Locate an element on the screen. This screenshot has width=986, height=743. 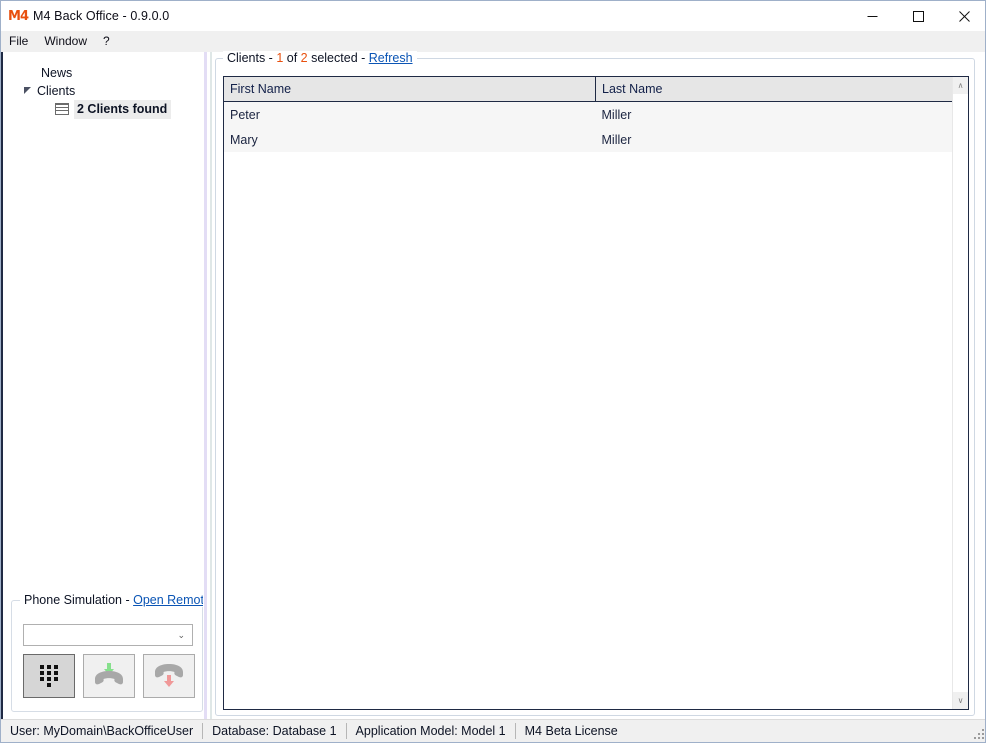
caption-prefix: Clients - is located at coordinates (252, 58).